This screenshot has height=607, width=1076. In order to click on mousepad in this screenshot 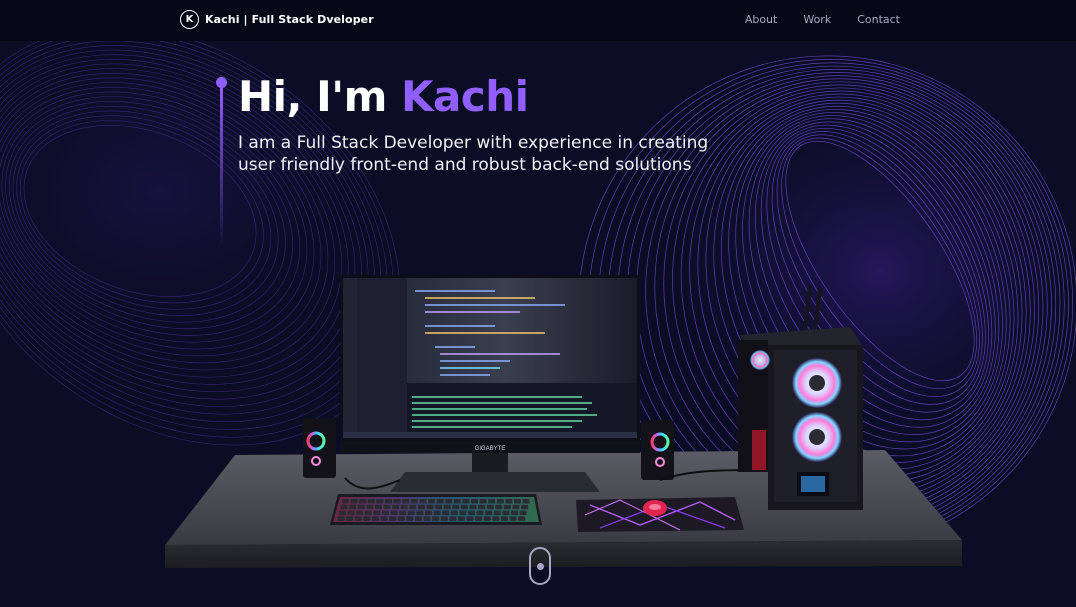, I will do `click(660, 514)`.